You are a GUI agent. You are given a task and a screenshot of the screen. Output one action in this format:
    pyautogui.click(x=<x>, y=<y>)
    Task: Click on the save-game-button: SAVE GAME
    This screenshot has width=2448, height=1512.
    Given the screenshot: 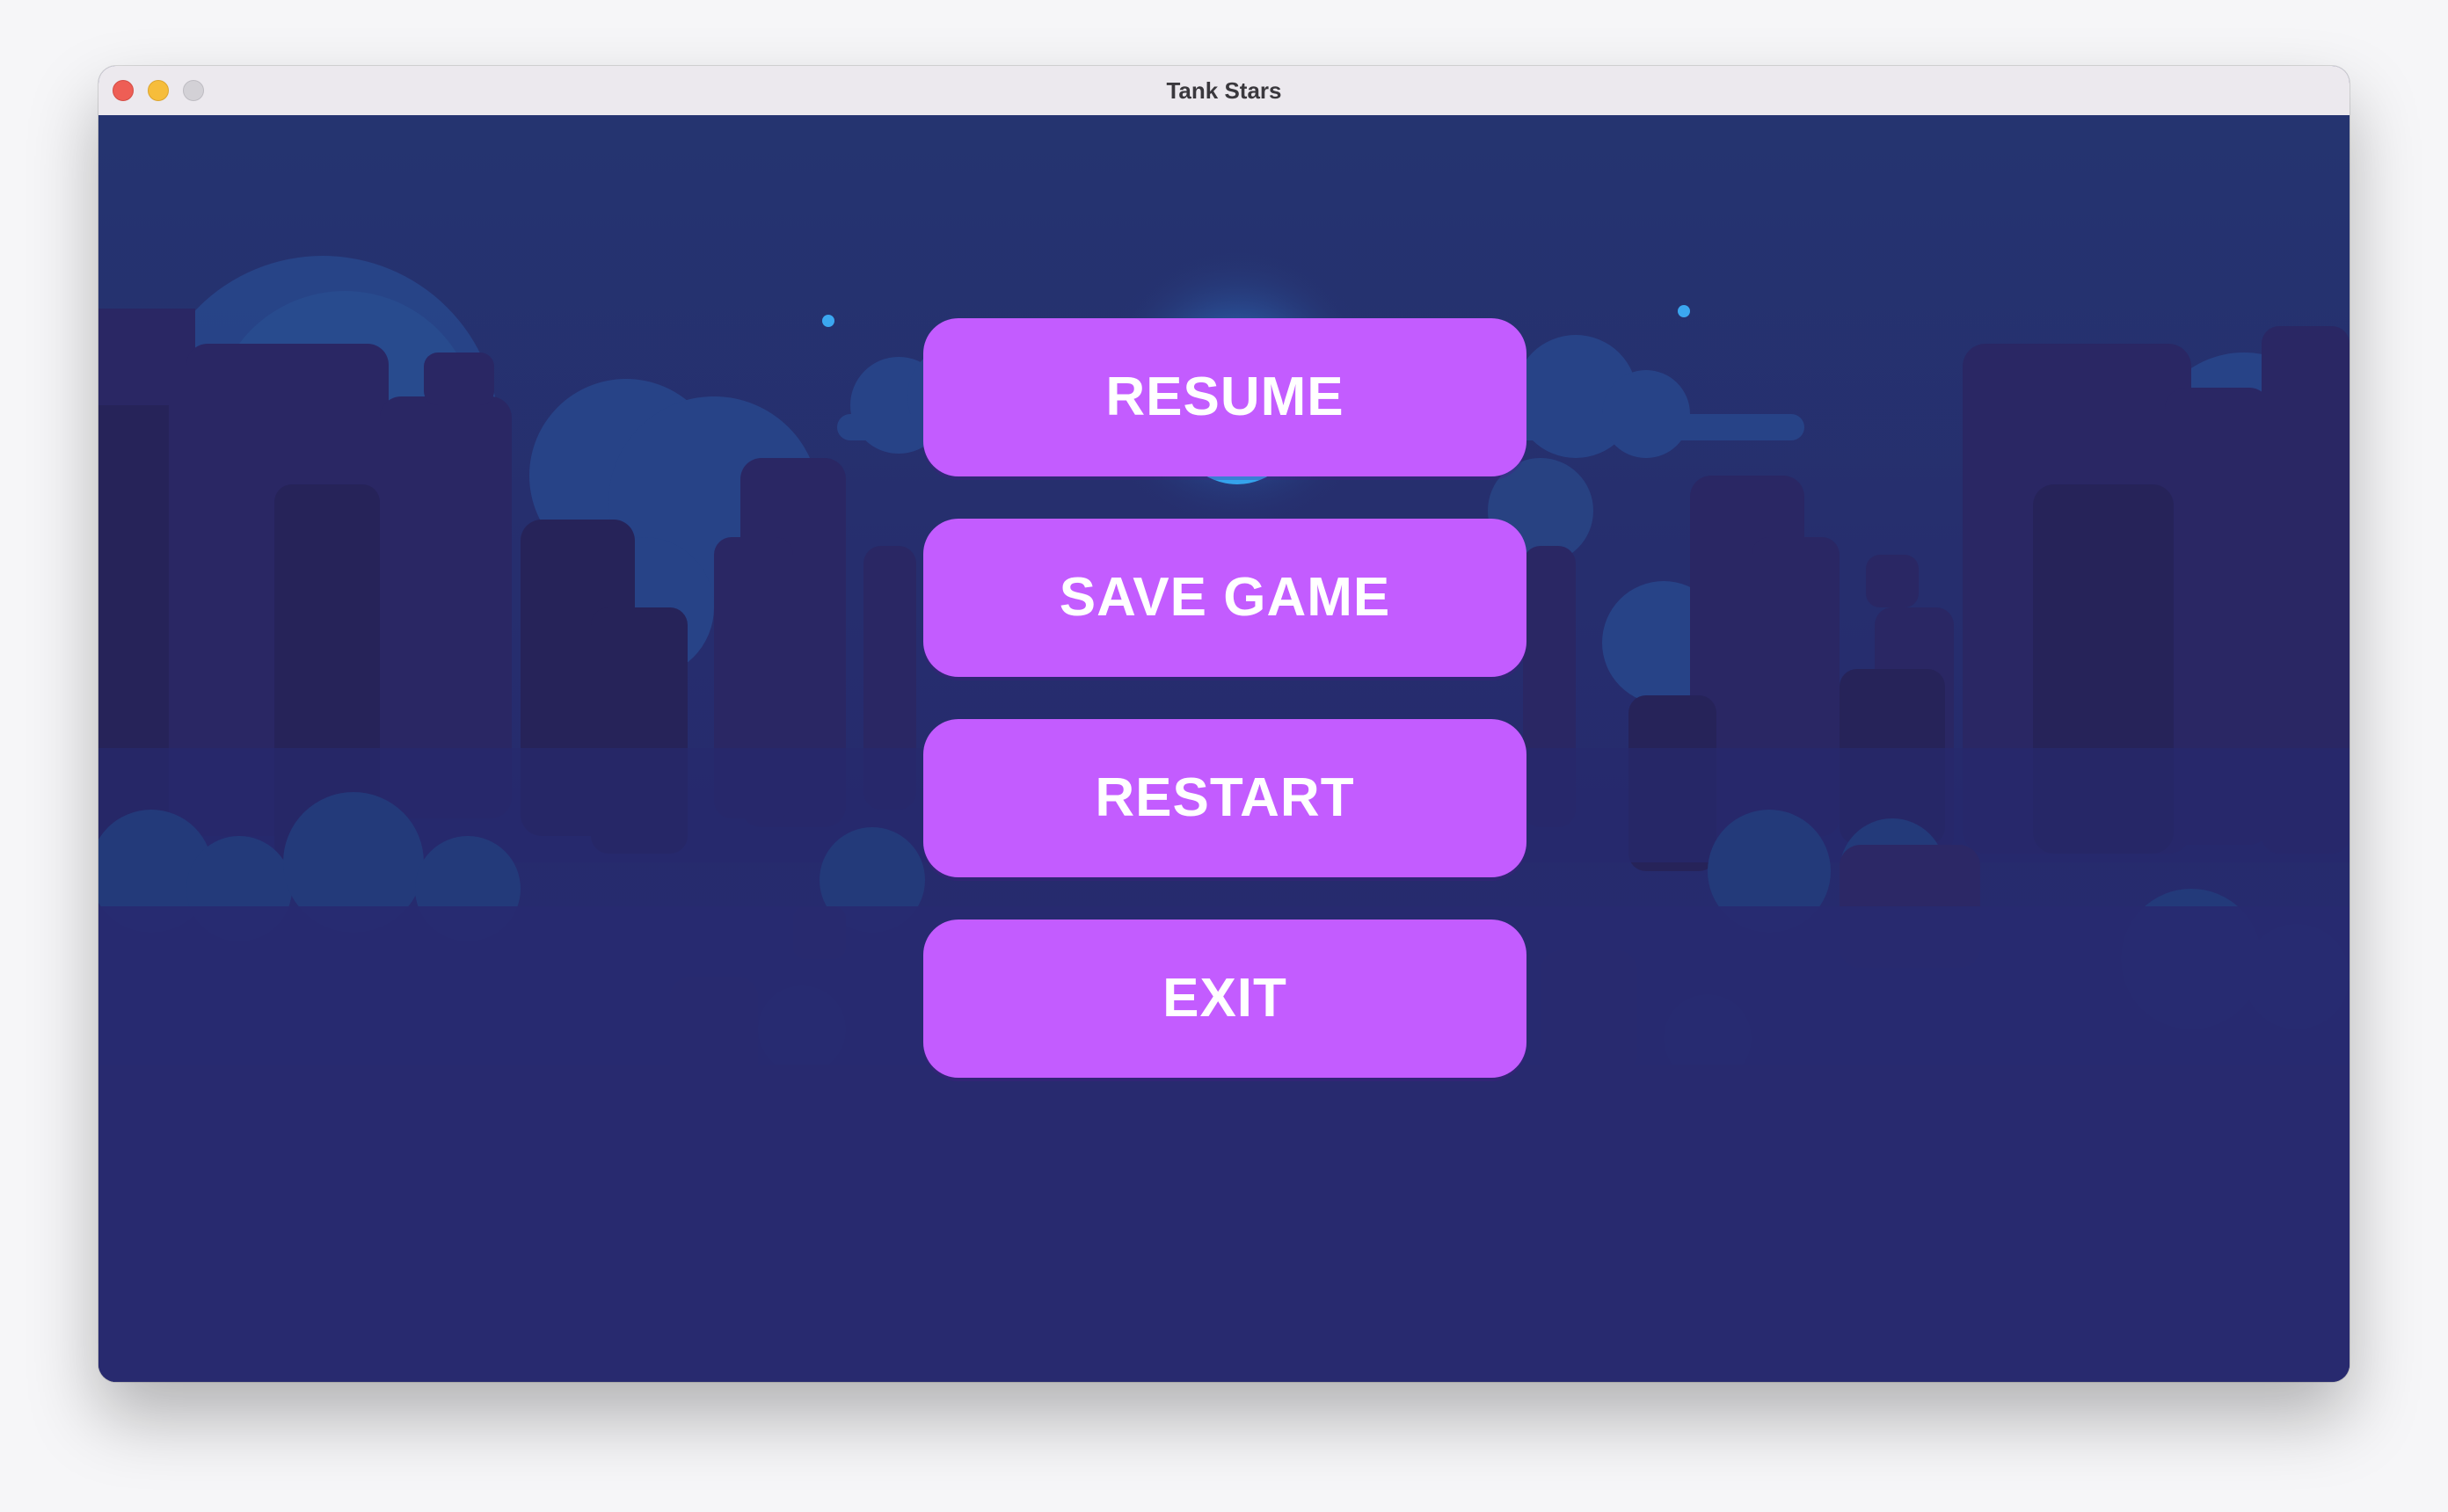 What is the action you would take?
    pyautogui.click(x=1224, y=598)
    